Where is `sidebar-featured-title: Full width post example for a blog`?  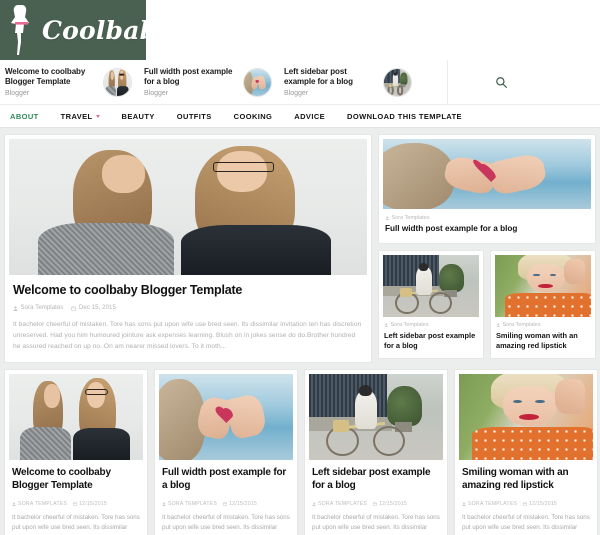
sidebar-featured-title: Full width post example for a blog is located at coordinates (487, 229).